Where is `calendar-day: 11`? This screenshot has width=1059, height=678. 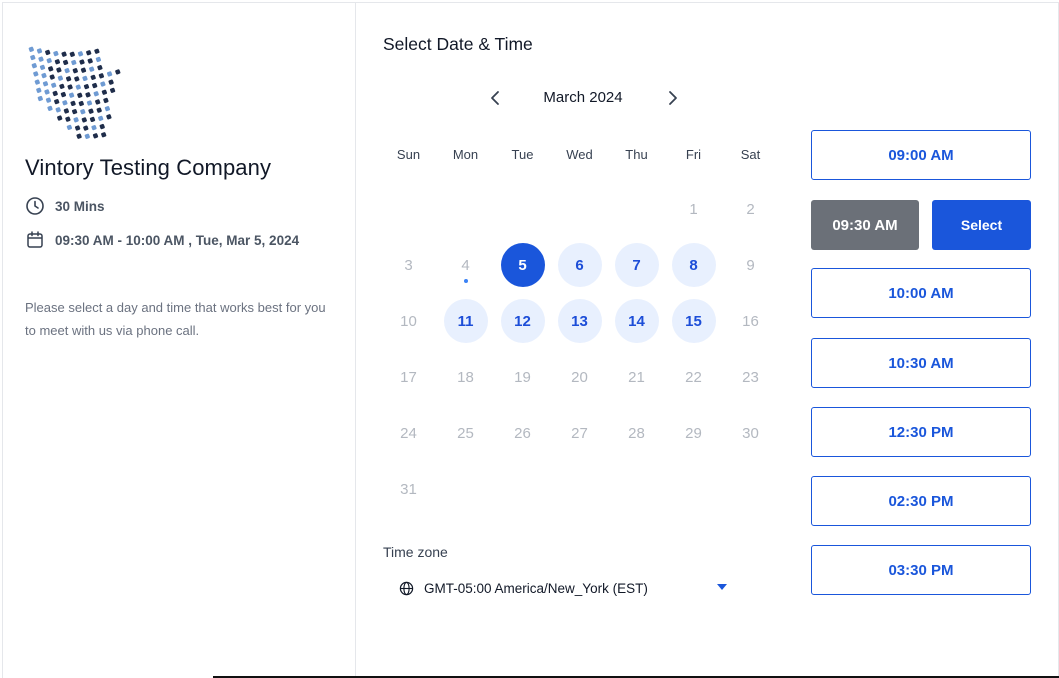 calendar-day: 11 is located at coordinates (465, 321).